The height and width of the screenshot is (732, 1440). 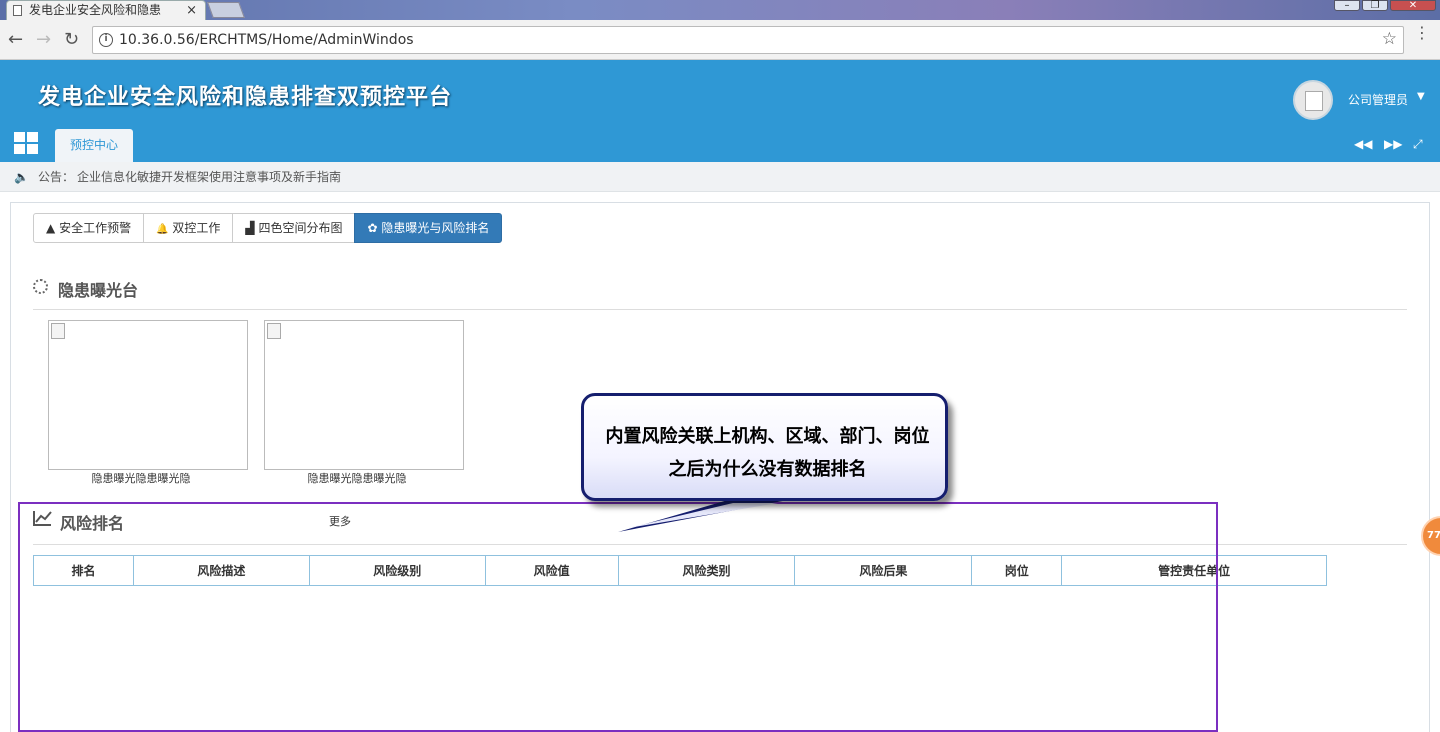 I want to click on gear-icon, so click(x=40, y=286).